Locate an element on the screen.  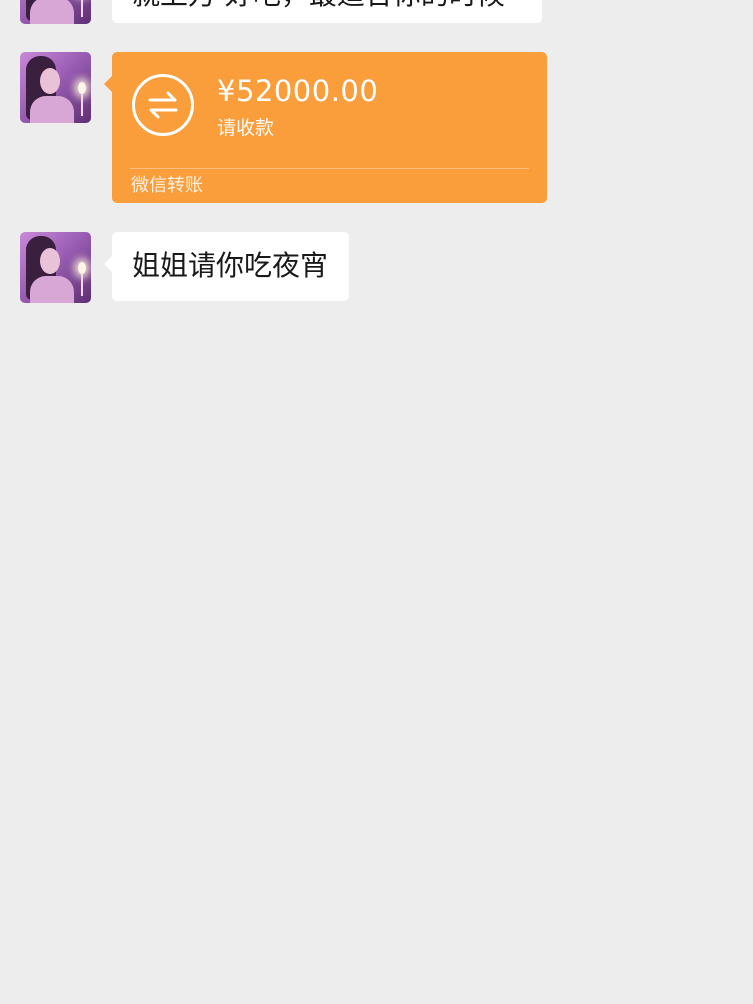
message-text: 就上万 好吧，最适合你的时候 is located at coordinates (318, 6).